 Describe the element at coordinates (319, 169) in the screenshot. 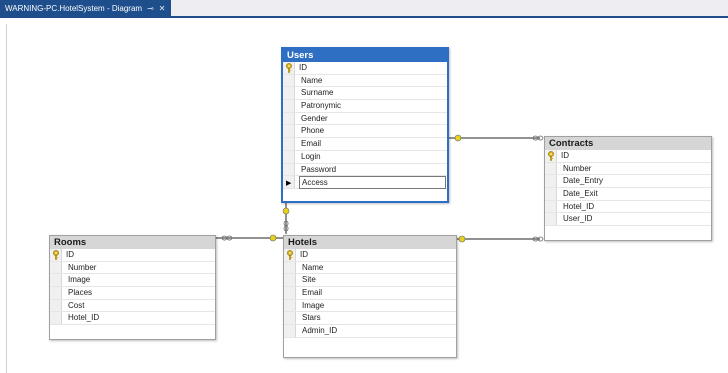

I see `field-name: Password` at that location.